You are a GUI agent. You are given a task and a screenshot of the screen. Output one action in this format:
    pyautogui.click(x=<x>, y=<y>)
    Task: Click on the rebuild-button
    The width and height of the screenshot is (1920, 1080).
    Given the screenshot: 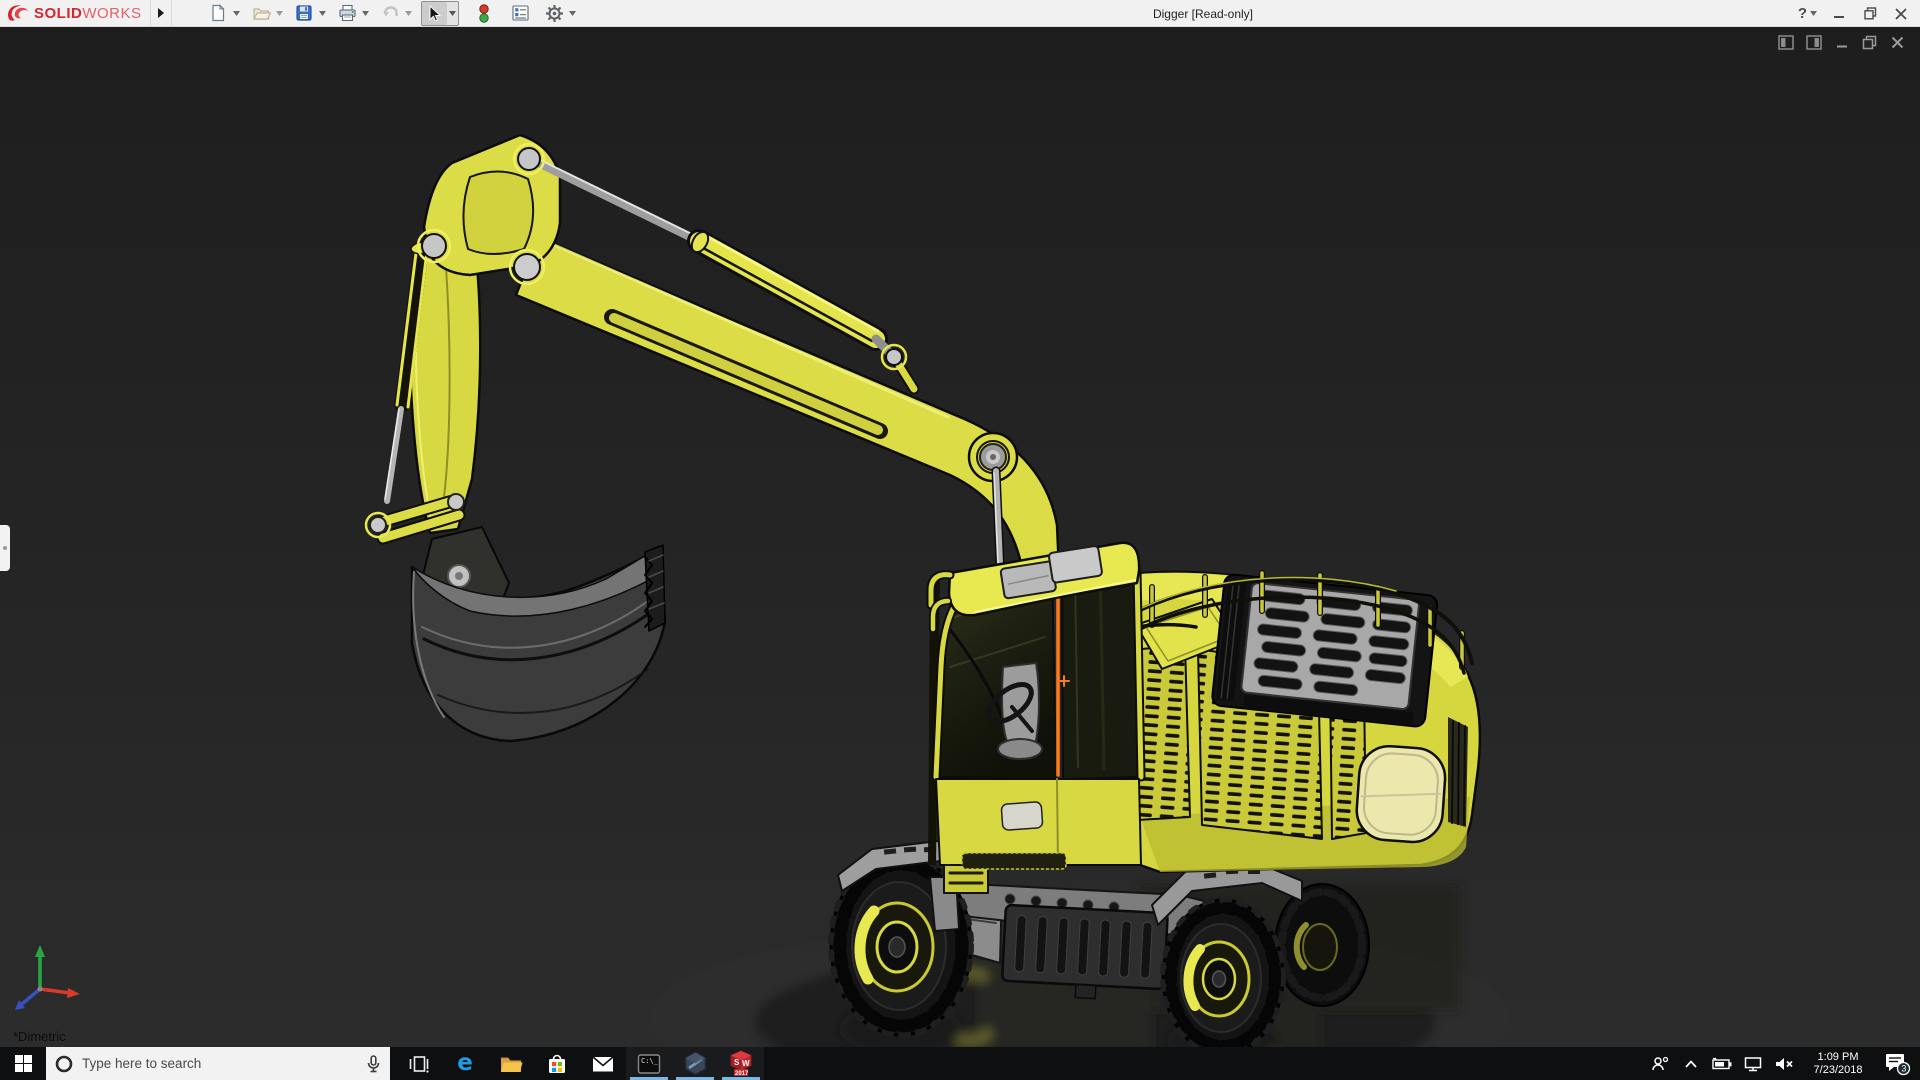 What is the action you would take?
    pyautogui.click(x=484, y=13)
    